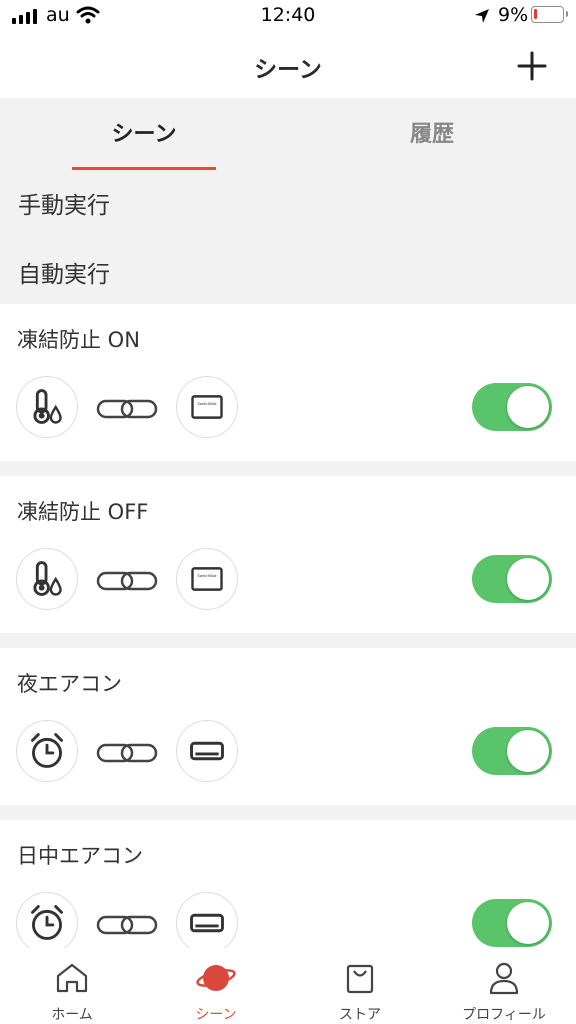 This screenshot has width=576, height=1024. What do you see at coordinates (482, 16) in the screenshot?
I see `location-arrow-icon` at bounding box center [482, 16].